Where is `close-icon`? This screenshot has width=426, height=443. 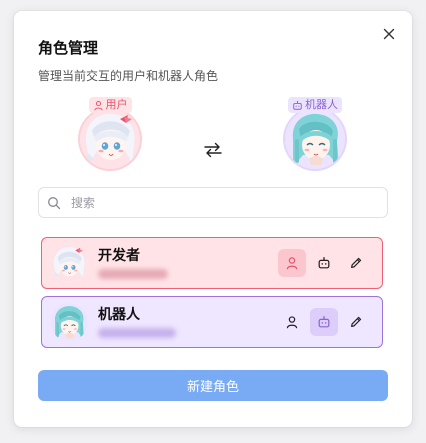 close-icon is located at coordinates (389, 34).